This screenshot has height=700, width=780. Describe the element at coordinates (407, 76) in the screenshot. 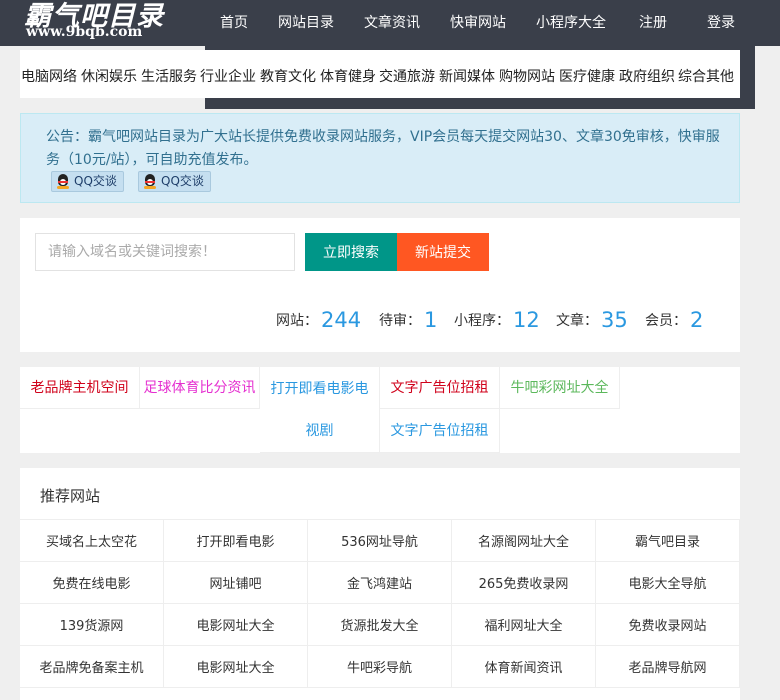

I see `category-item: 交通旅游` at that location.